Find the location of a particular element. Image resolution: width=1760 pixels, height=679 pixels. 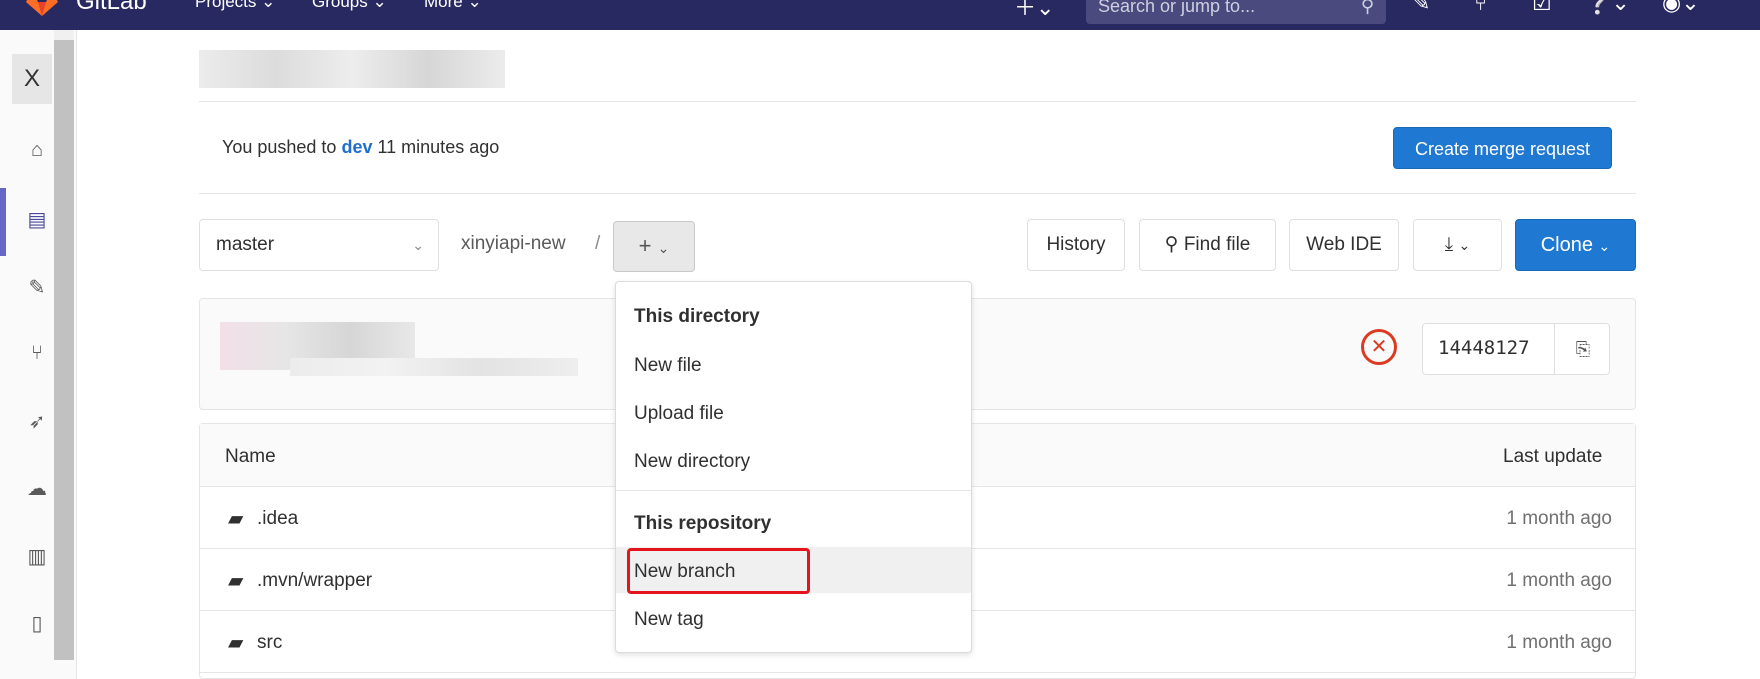

plus-icon: + is located at coordinates (645, 245).